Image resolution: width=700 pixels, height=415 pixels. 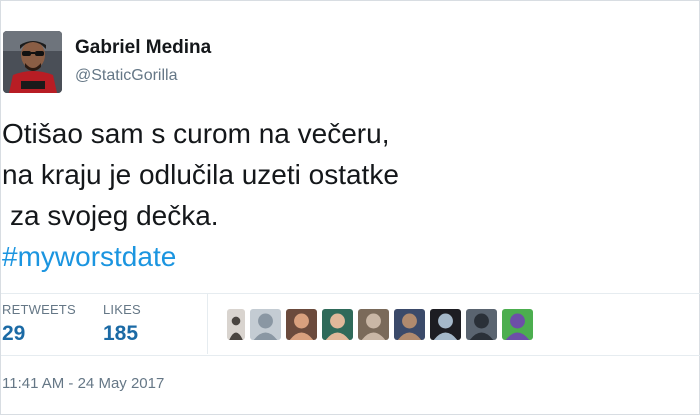 I want to click on likes-label: LIKES, so click(x=122, y=309).